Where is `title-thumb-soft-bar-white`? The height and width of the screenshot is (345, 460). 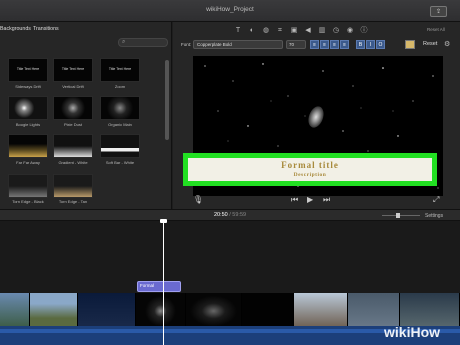
title-thumb-soft-bar-white is located at coordinates (120, 146).